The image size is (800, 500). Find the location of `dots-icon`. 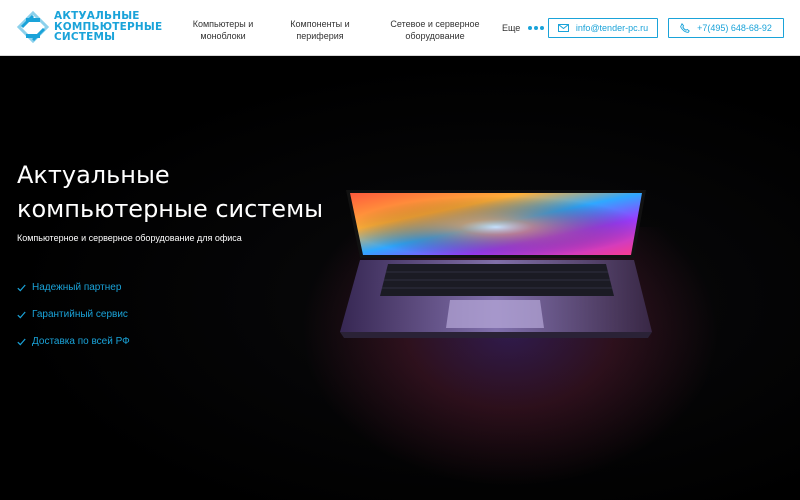

dots-icon is located at coordinates (536, 28).